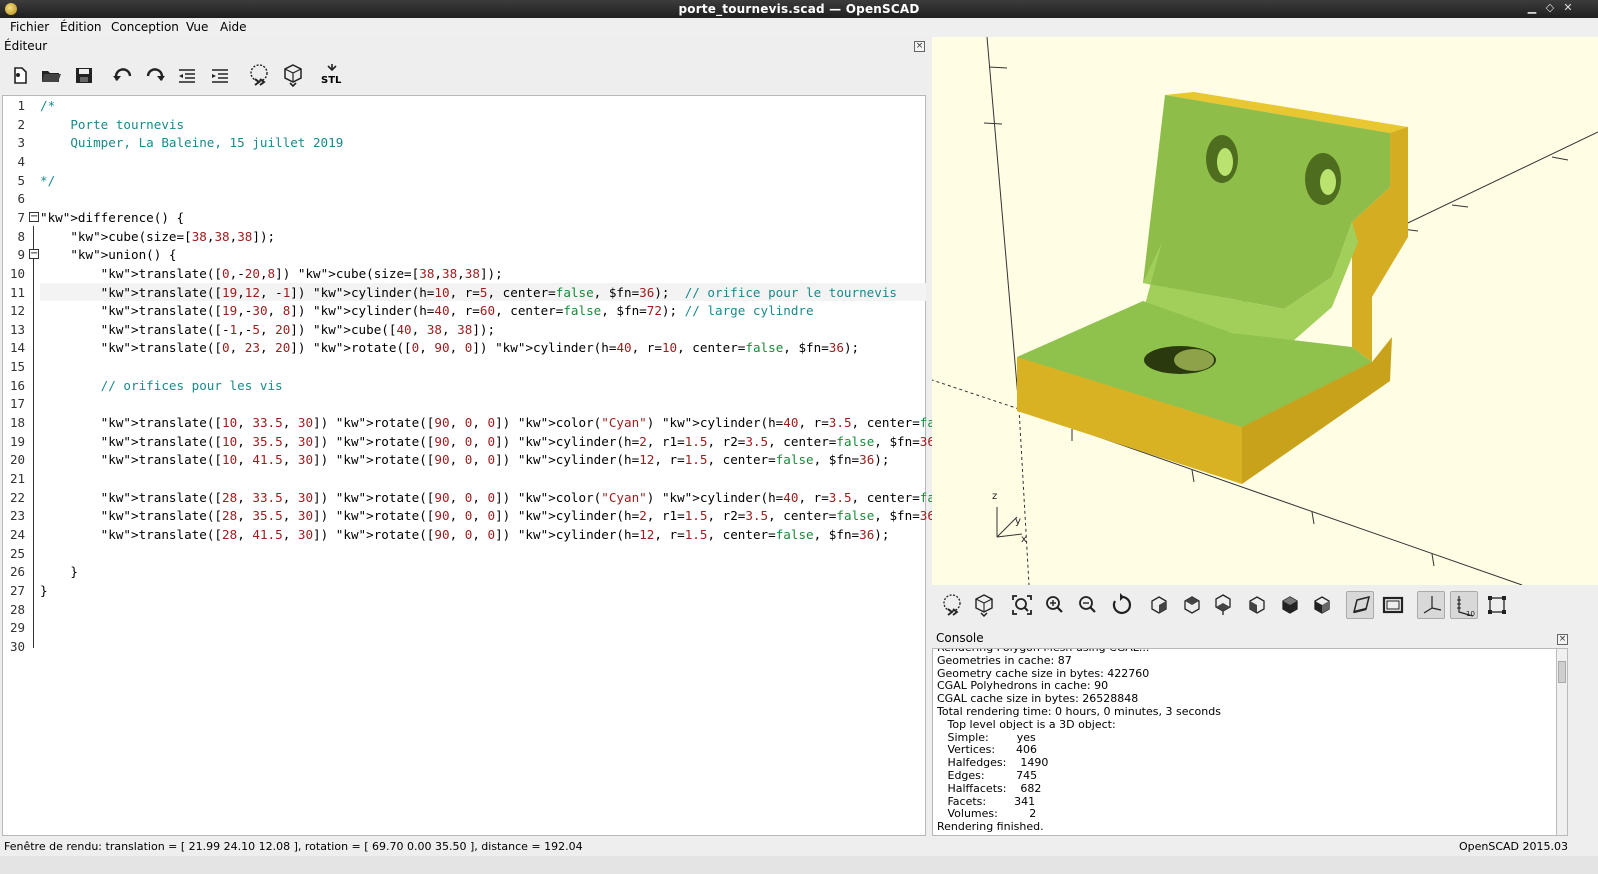 The width and height of the screenshot is (1598, 874). I want to click on menu-aide: Aide, so click(233, 27).